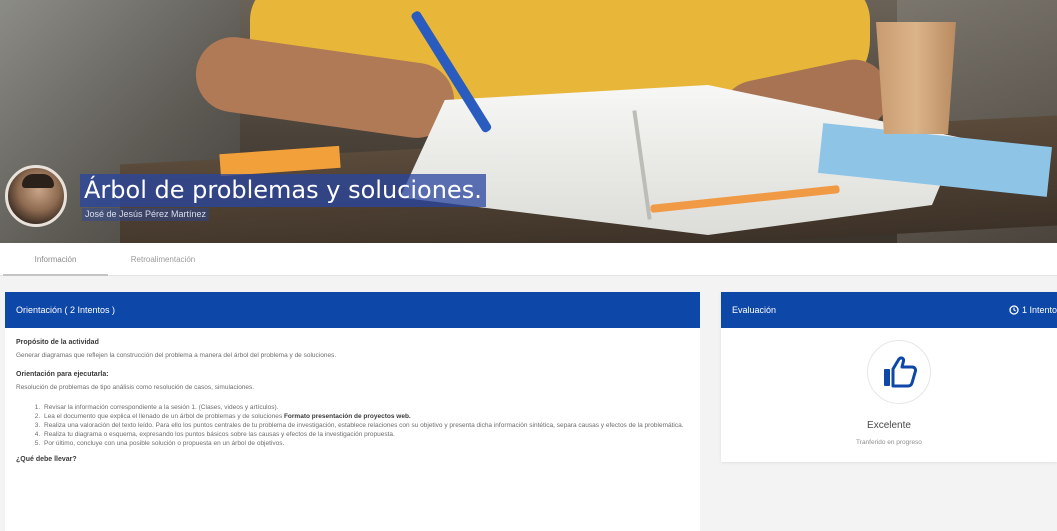  I want to click on howto-title: Orientación para ejecutarla:, so click(62, 374).